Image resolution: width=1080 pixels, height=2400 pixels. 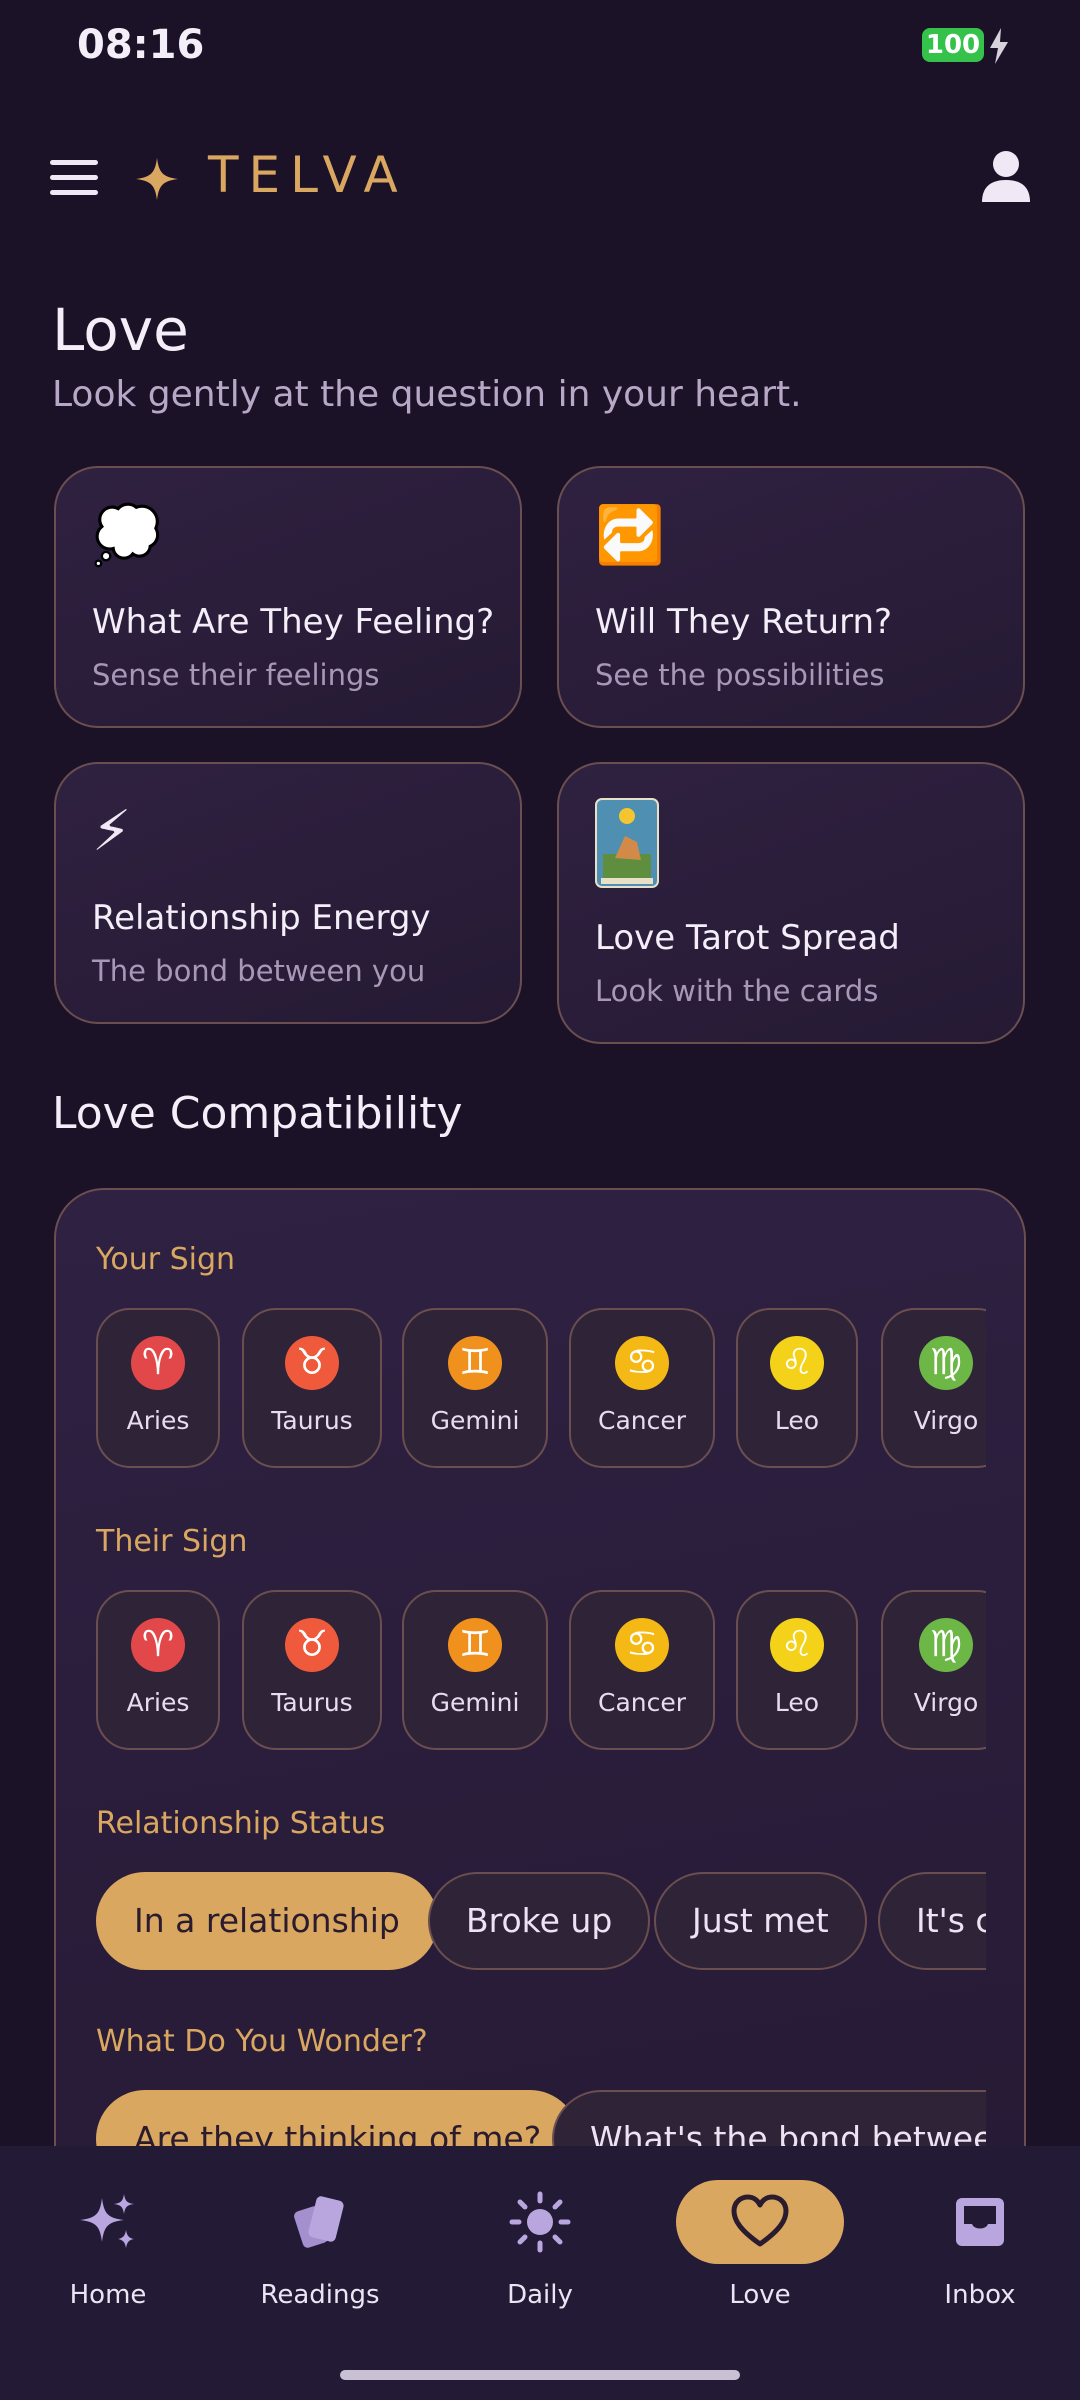 I want to click on your-sign-aries: ♈ Aries, so click(x=158, y=1388).